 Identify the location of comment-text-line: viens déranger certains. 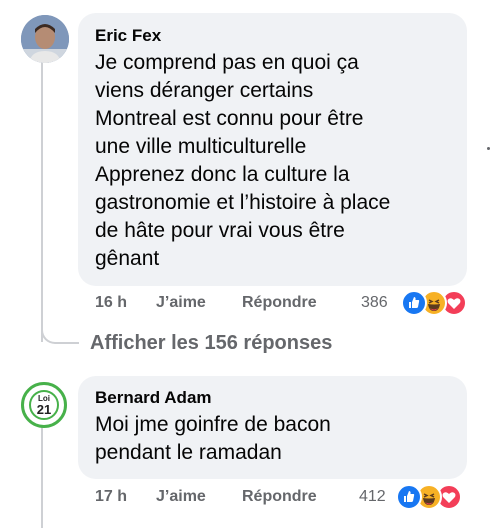
(204, 90).